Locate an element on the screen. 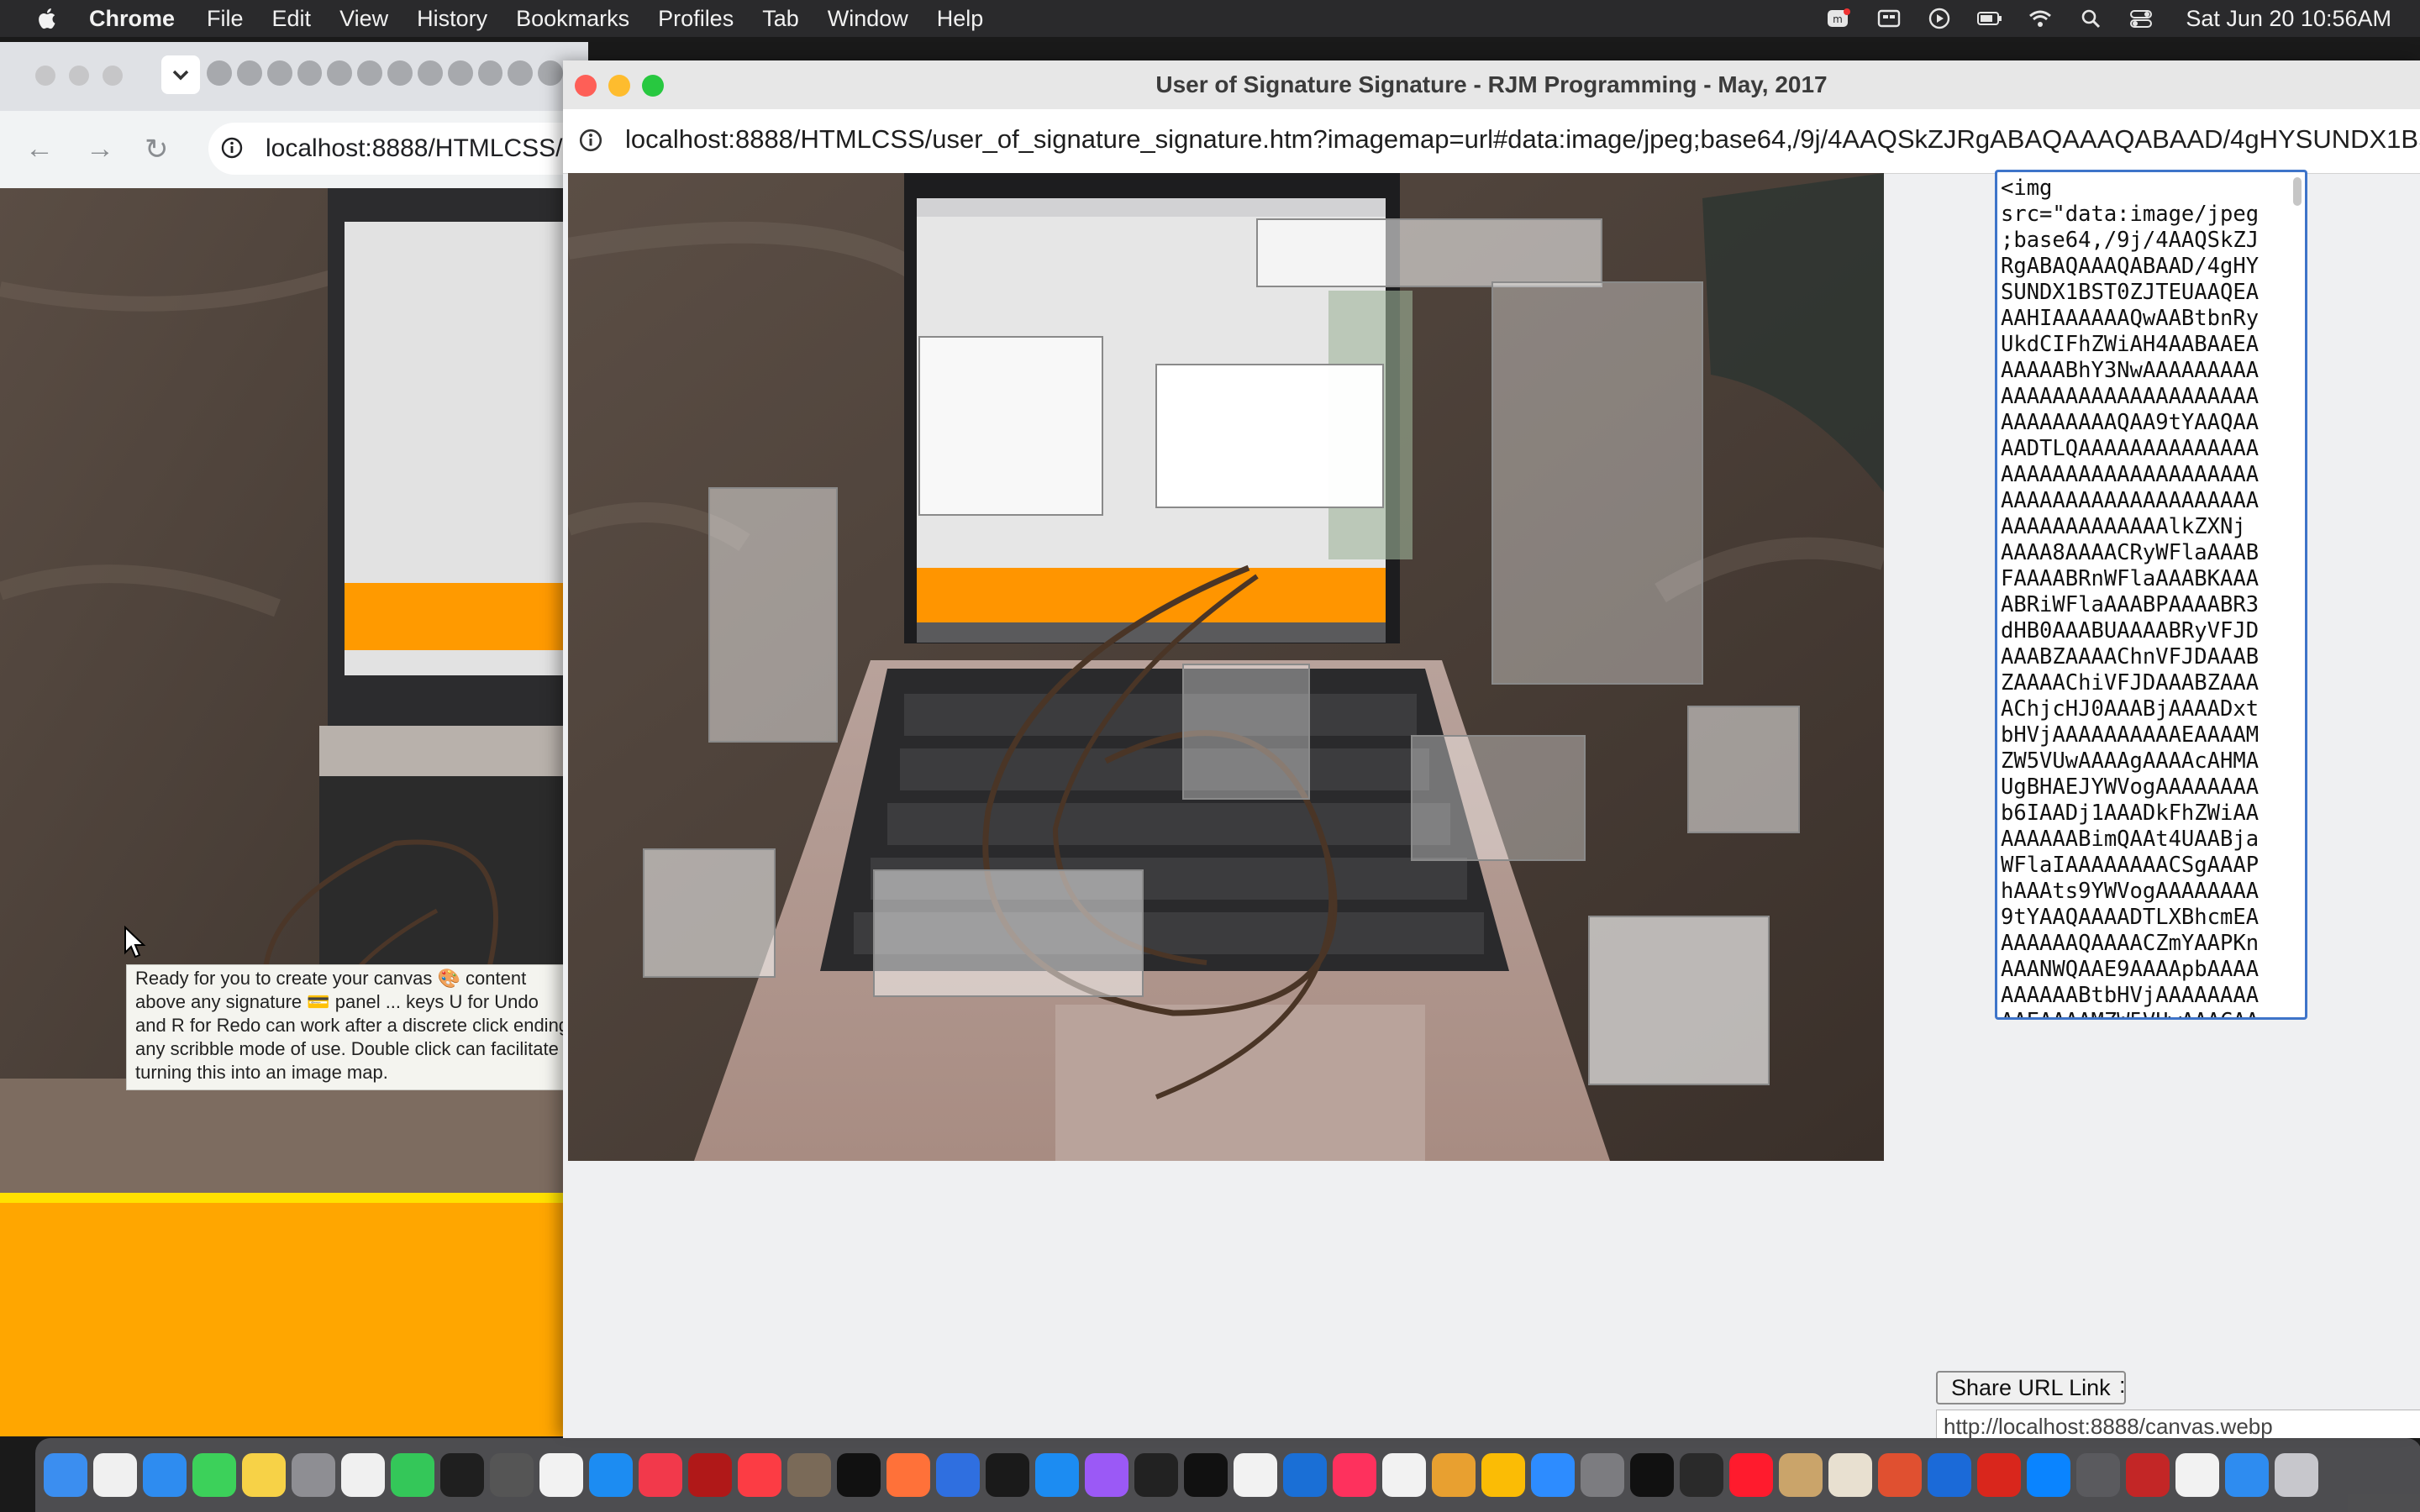  battery-icon is located at coordinates (1989, 18).